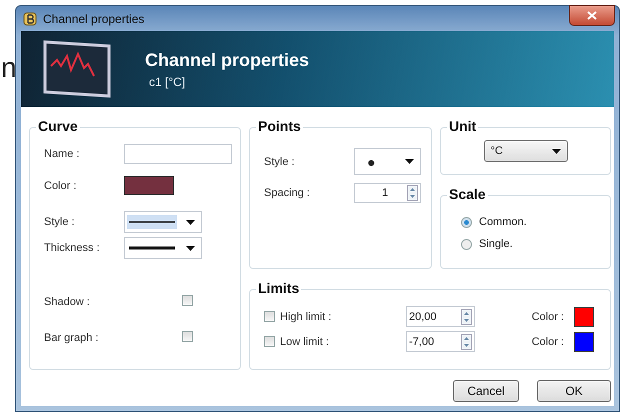  What do you see at coordinates (67, 302) in the screenshot?
I see `field-label: Shadow :` at bounding box center [67, 302].